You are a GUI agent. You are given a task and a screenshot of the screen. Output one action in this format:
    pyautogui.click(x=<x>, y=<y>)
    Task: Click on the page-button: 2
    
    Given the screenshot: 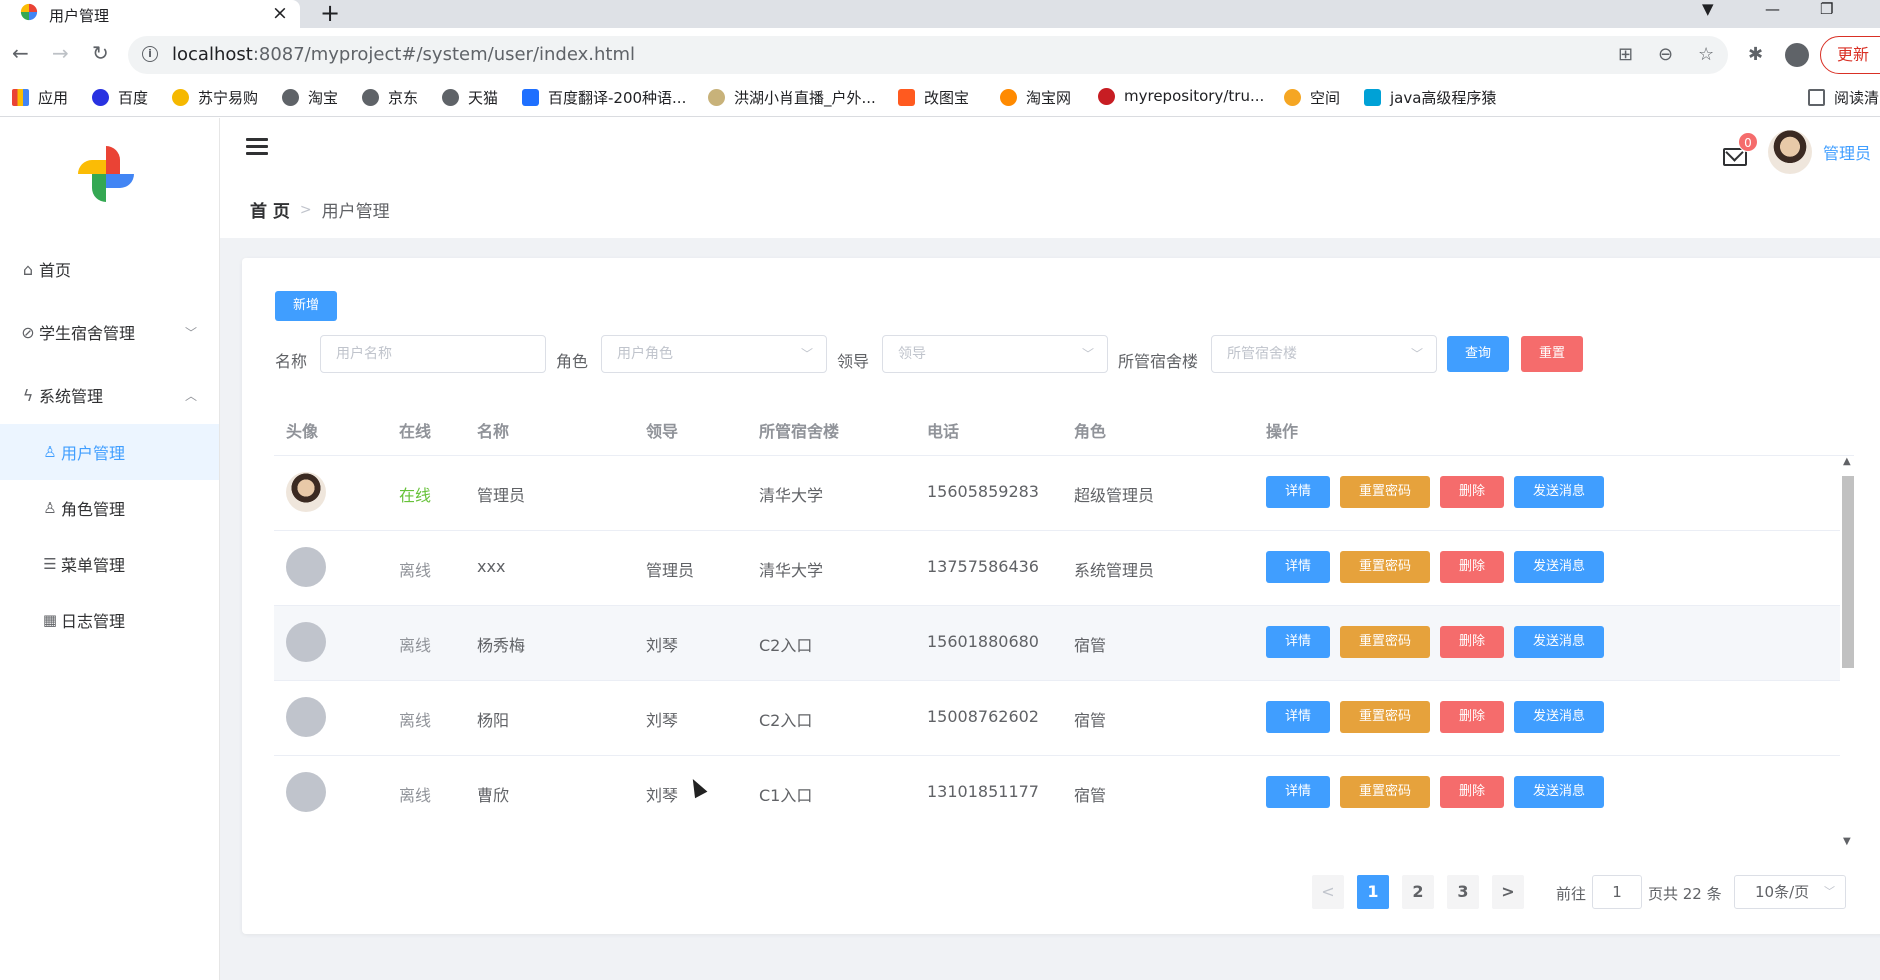 What is the action you would take?
    pyautogui.click(x=1418, y=892)
    